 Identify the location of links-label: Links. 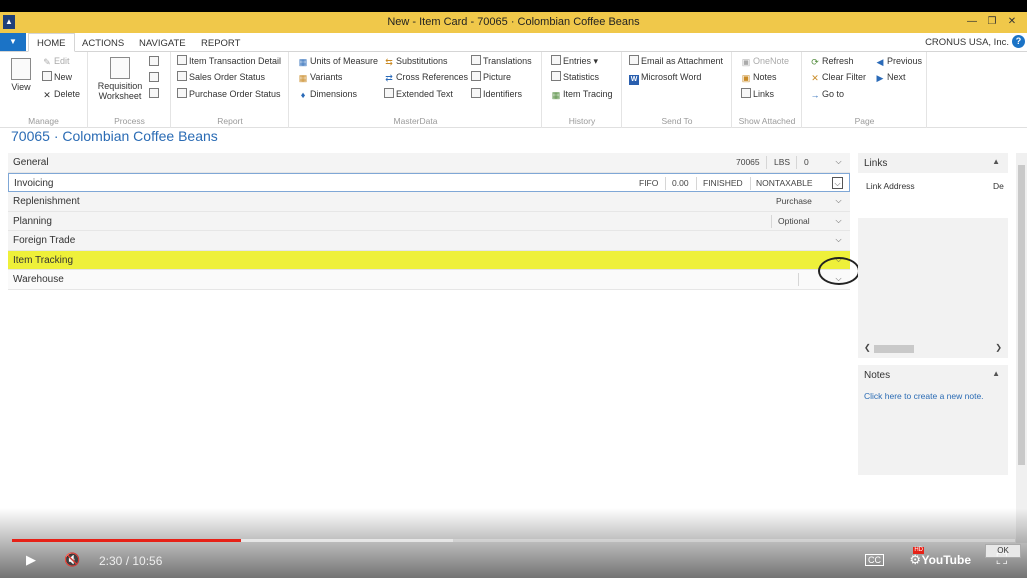
(764, 94).